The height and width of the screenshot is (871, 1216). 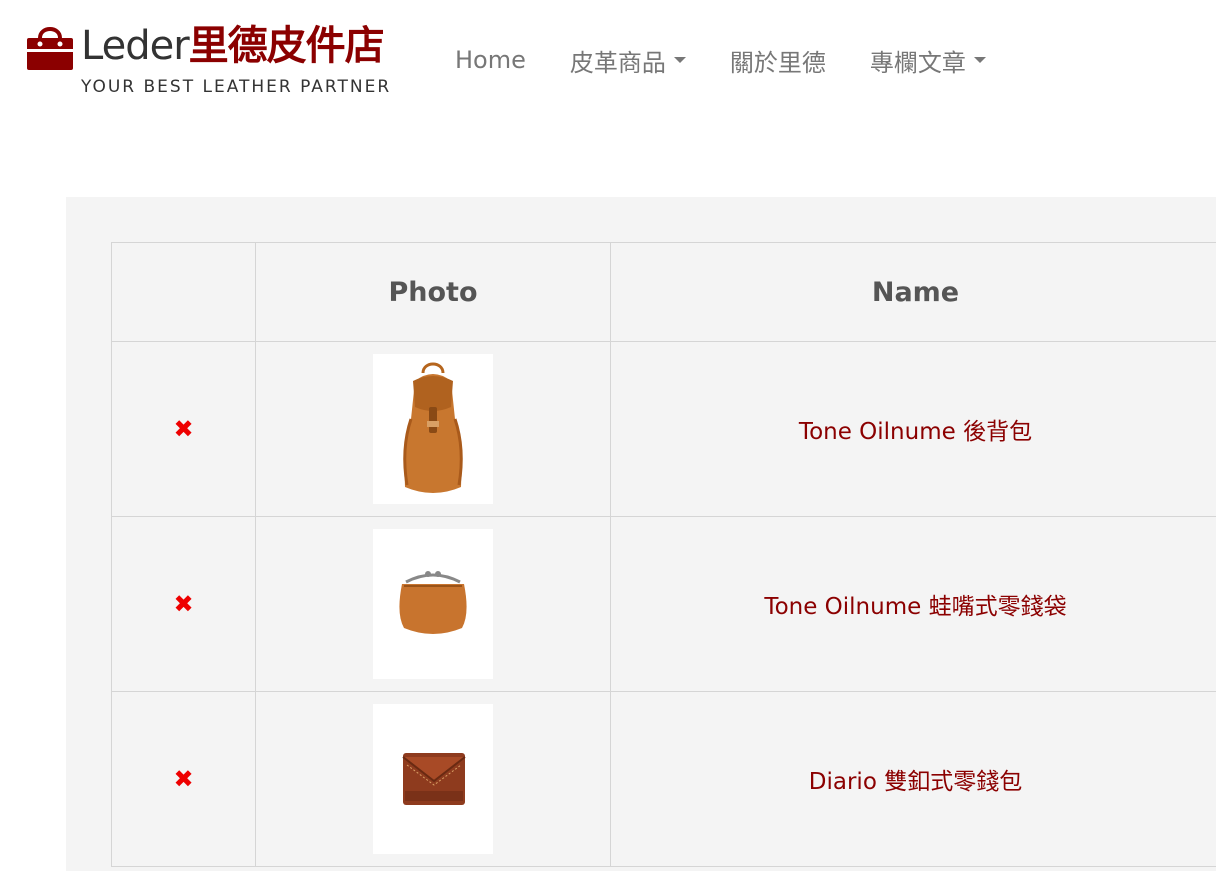 What do you see at coordinates (917, 62) in the screenshot?
I see `nav-item-label: 專欄文章` at bounding box center [917, 62].